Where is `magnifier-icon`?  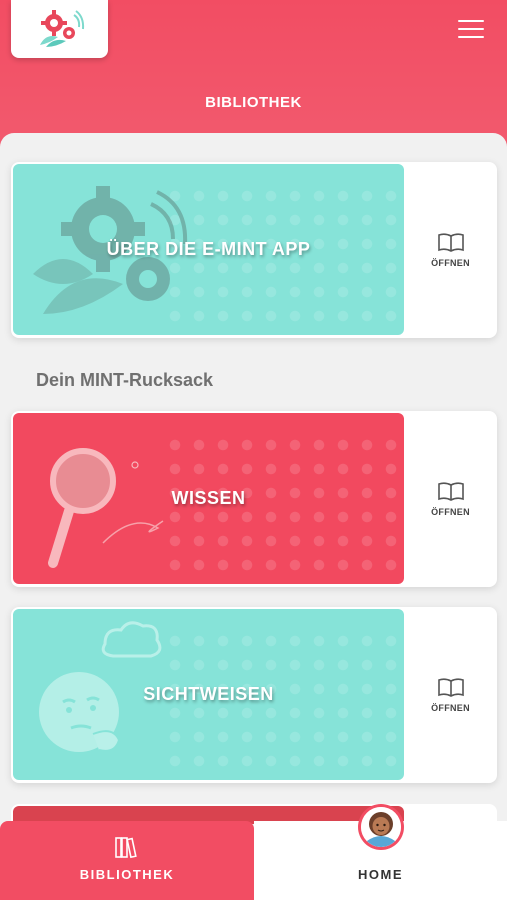 magnifier-icon is located at coordinates (106, 508).